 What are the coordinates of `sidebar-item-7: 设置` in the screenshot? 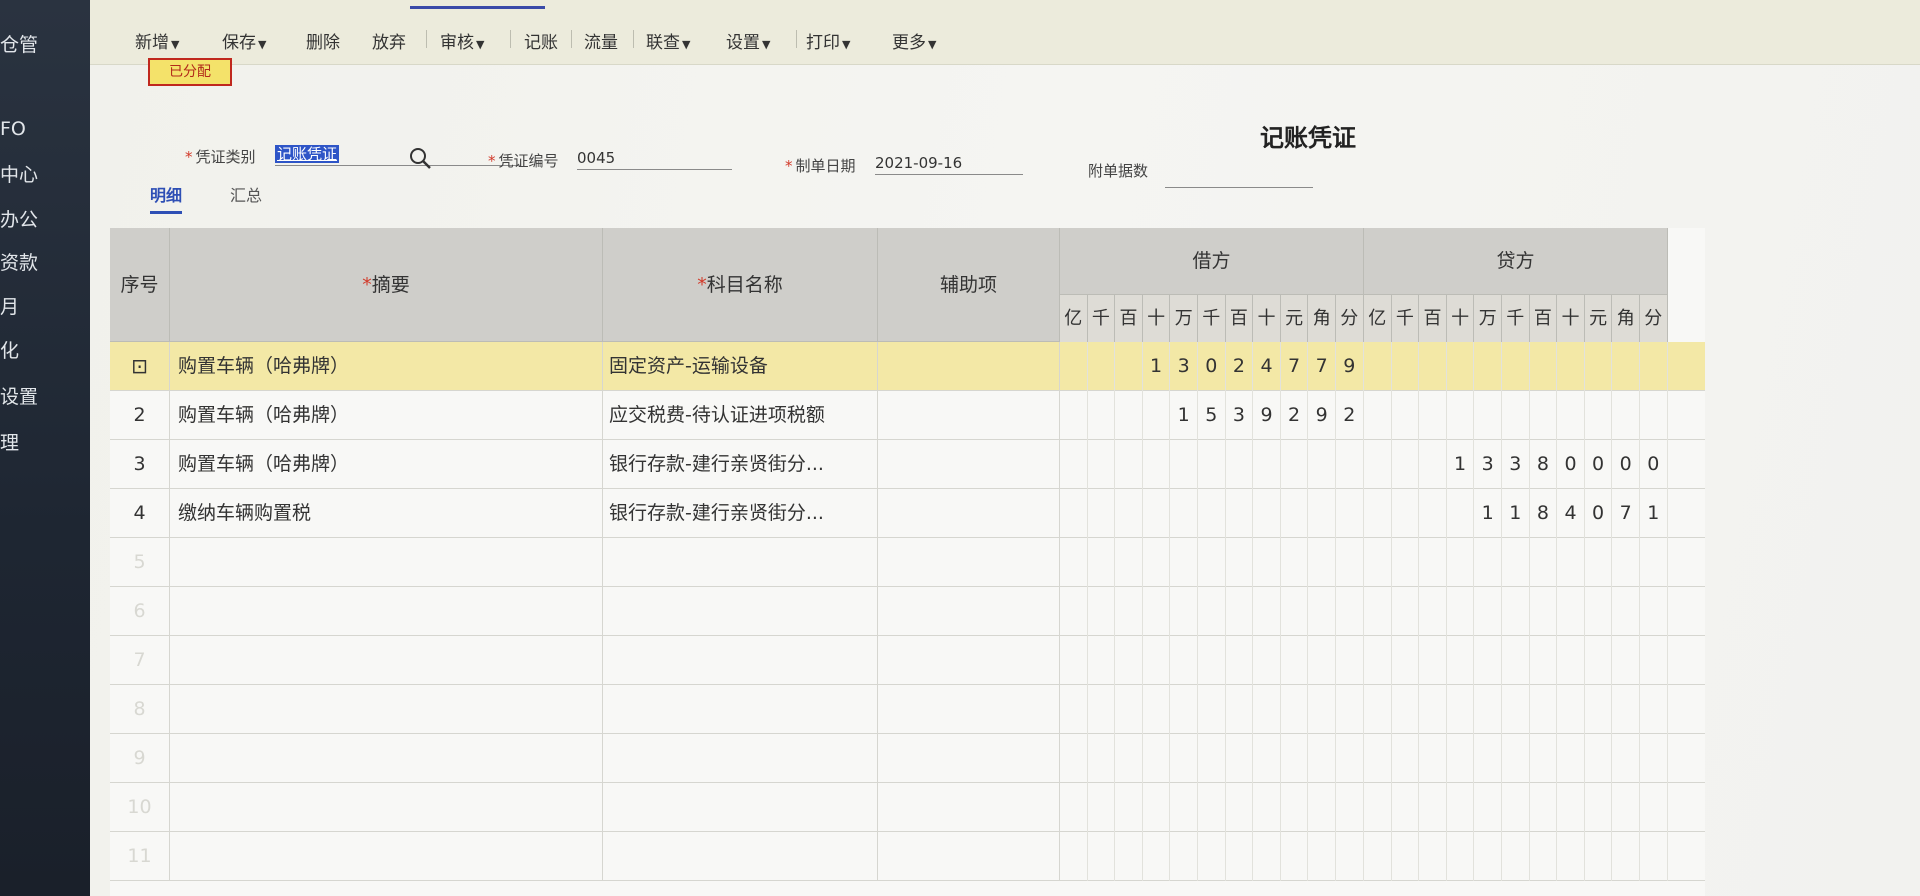 It's located at (19, 395).